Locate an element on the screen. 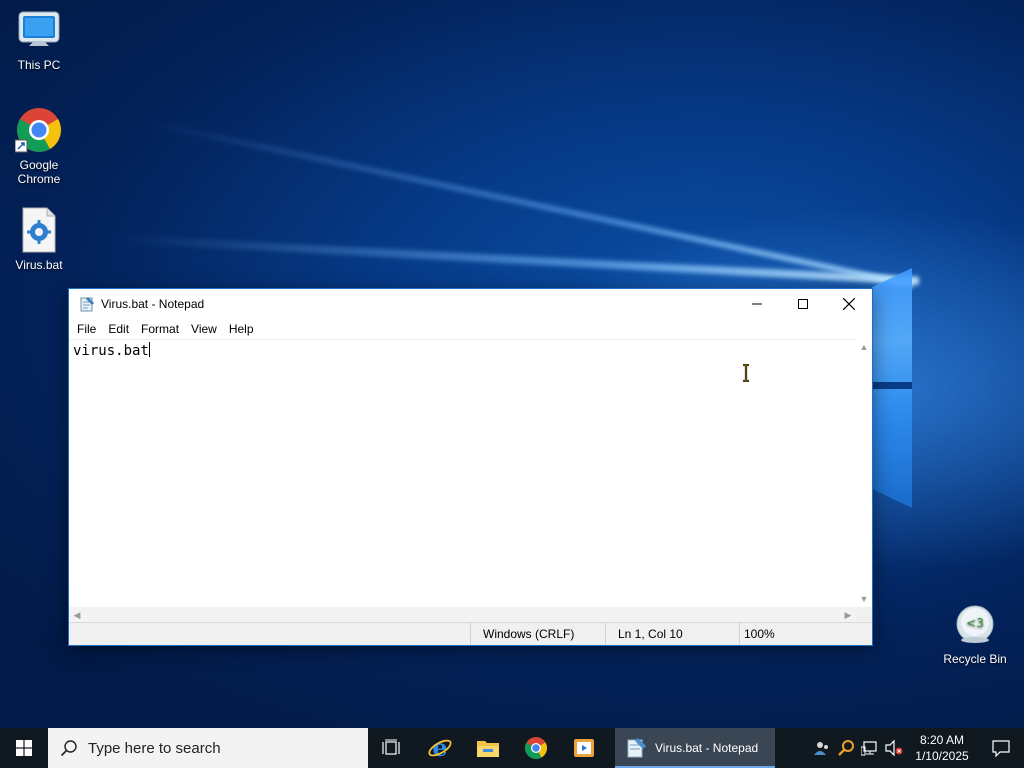 This screenshot has height=768, width=1024. scrollbar-corner is located at coordinates (864, 615).